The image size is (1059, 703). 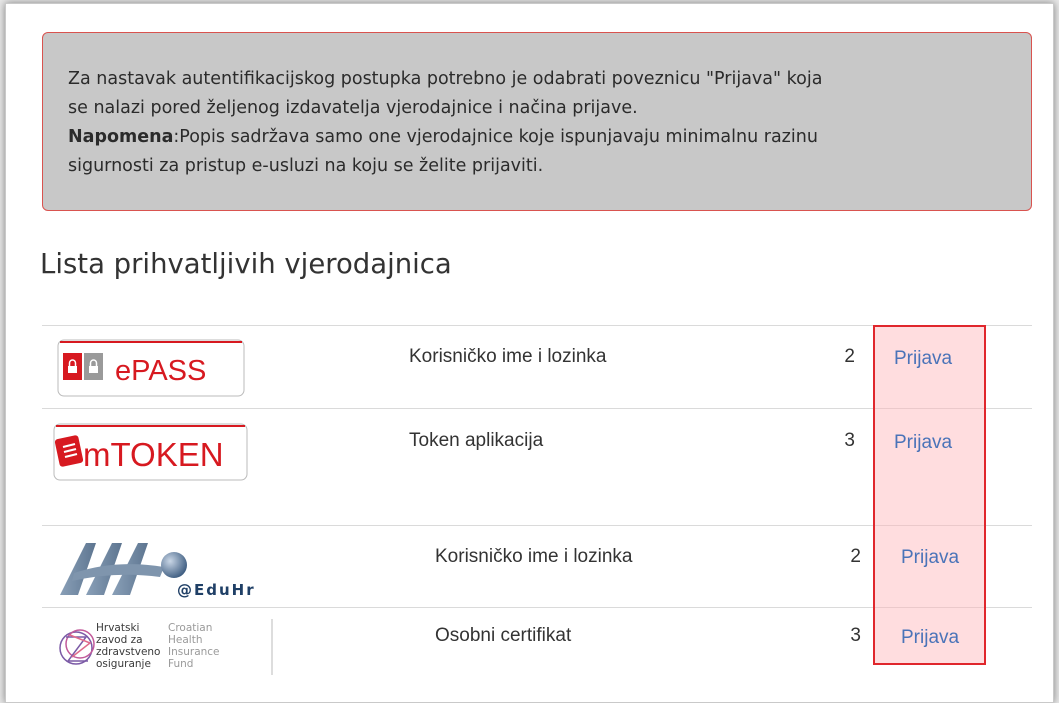 What do you see at coordinates (246, 264) in the screenshot?
I see `page-title: Lista prihvatljivih vjerodajnica` at bounding box center [246, 264].